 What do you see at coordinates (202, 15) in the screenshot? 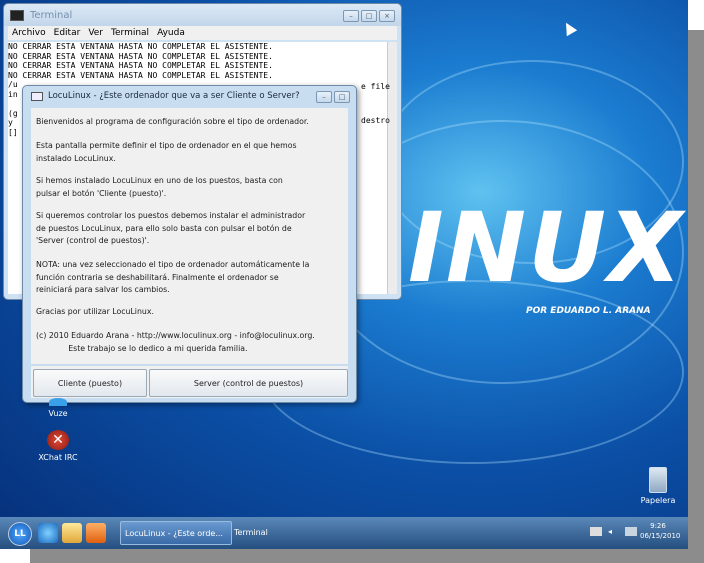
I see `terminal-titlebar: Terminal` at bounding box center [202, 15].